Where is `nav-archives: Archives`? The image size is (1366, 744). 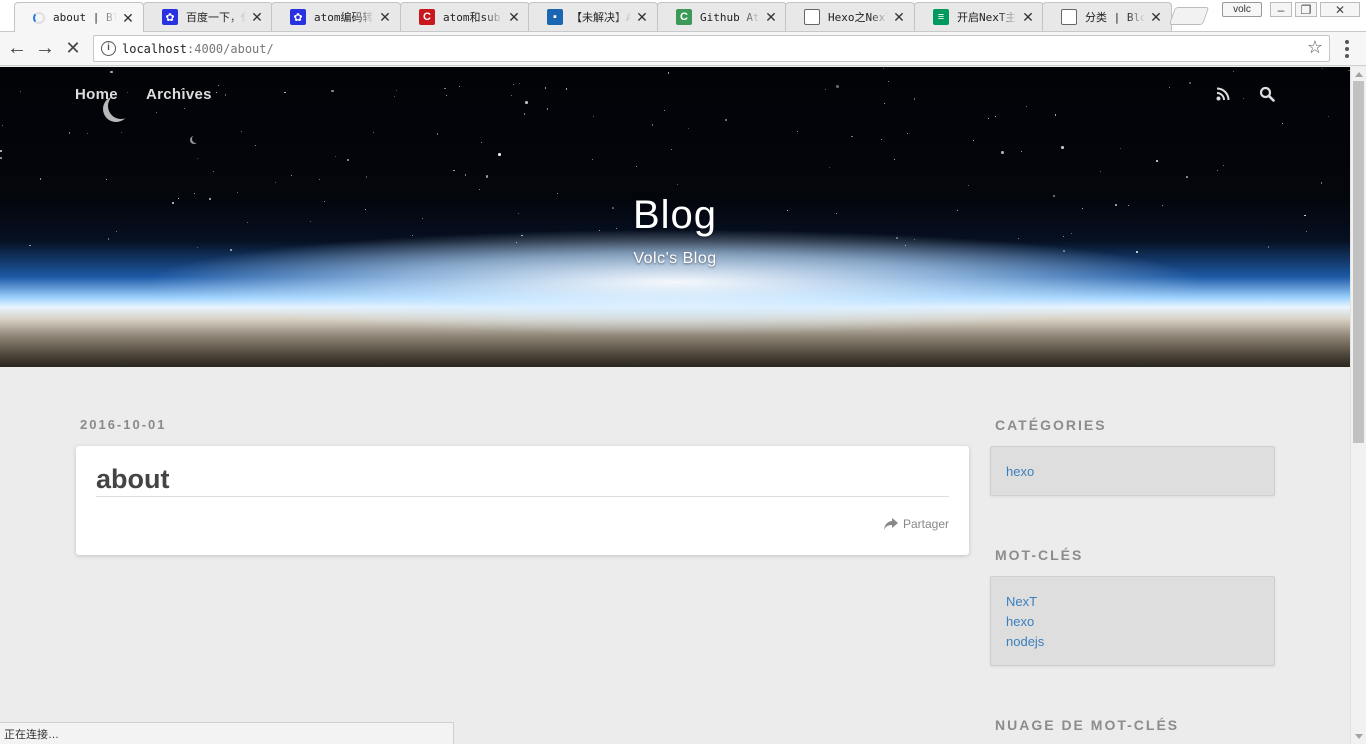
nav-archives: Archives is located at coordinates (179, 94).